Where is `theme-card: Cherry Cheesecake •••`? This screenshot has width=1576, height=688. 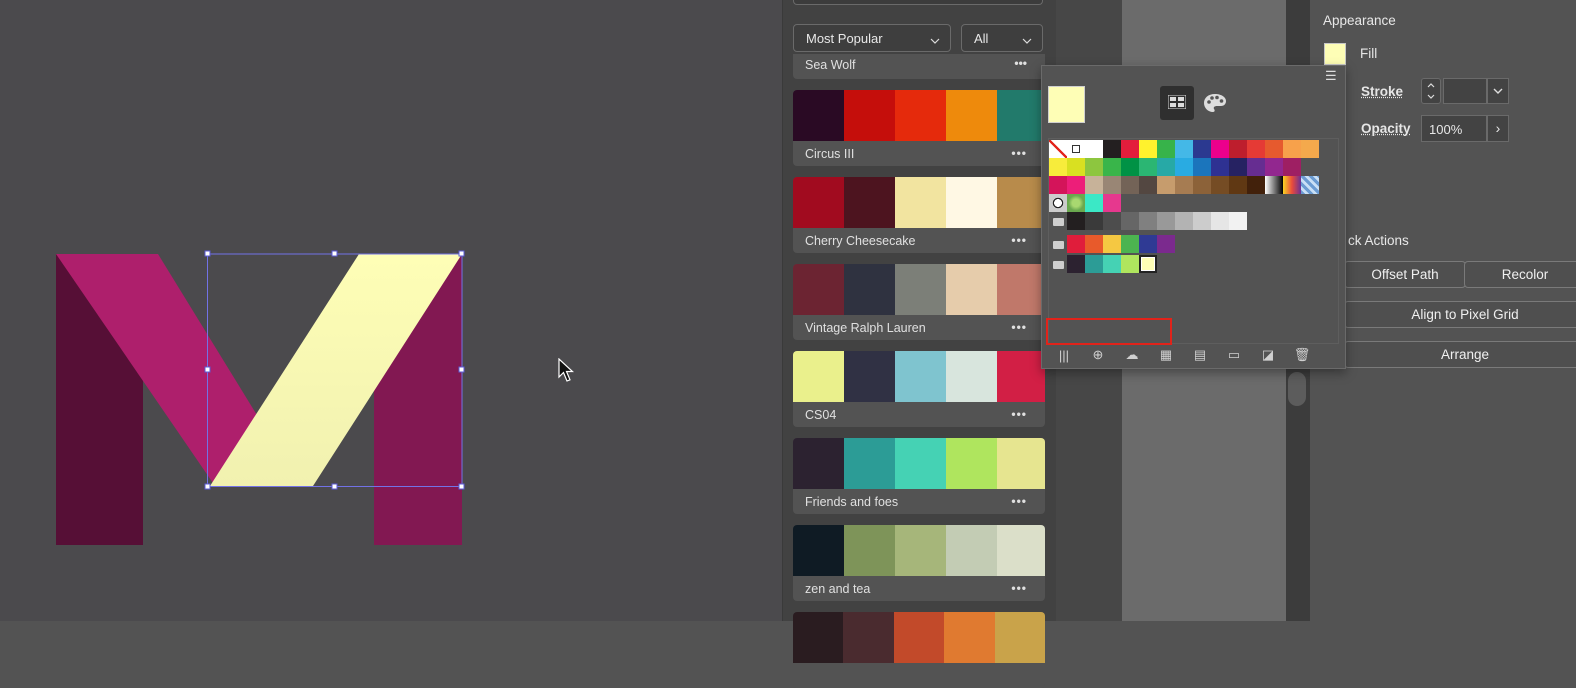
theme-card: Cherry Cheesecake ••• is located at coordinates (919, 215).